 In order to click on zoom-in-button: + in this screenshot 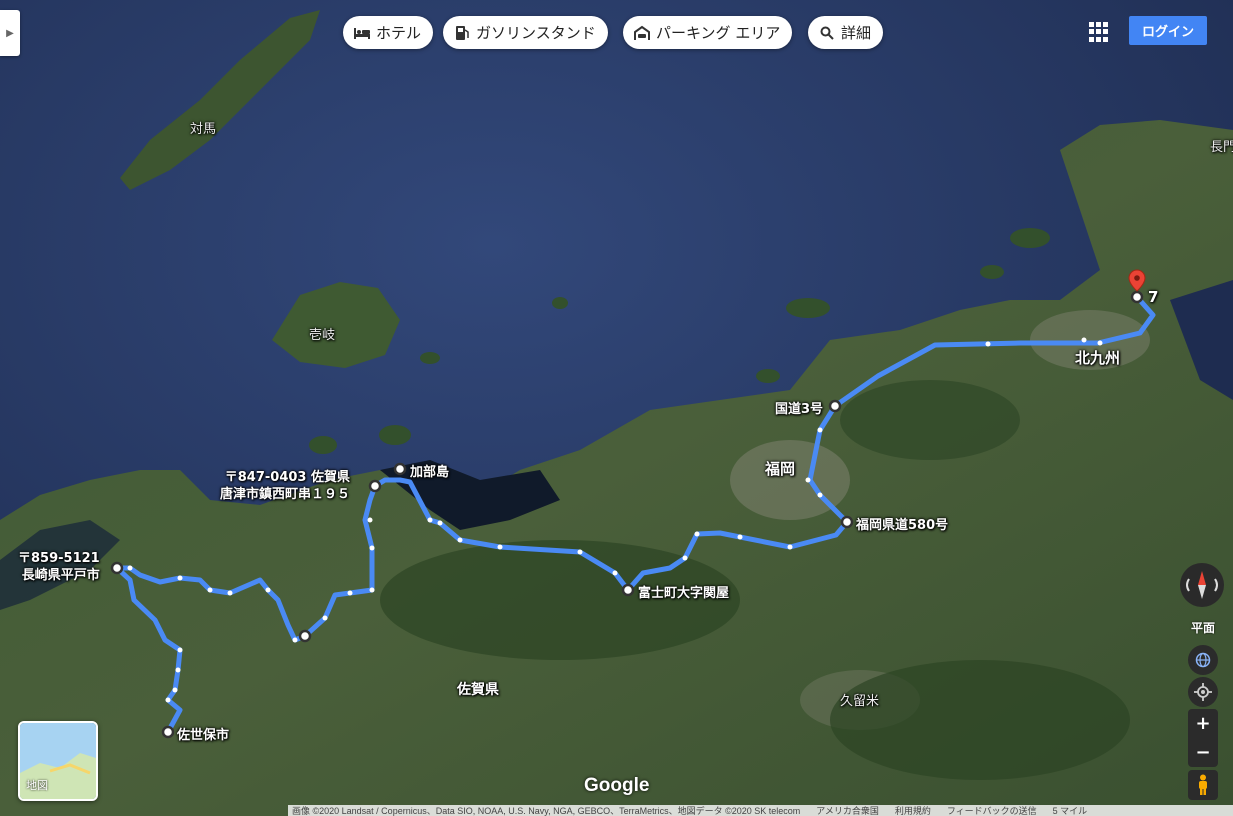, I will do `click(1203, 723)`.